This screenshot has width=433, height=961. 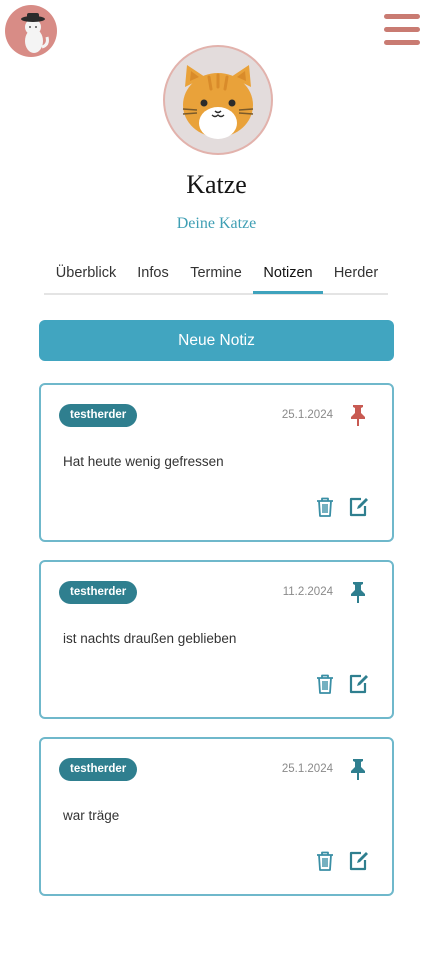 I want to click on user-avatar, so click(x=31, y=31).